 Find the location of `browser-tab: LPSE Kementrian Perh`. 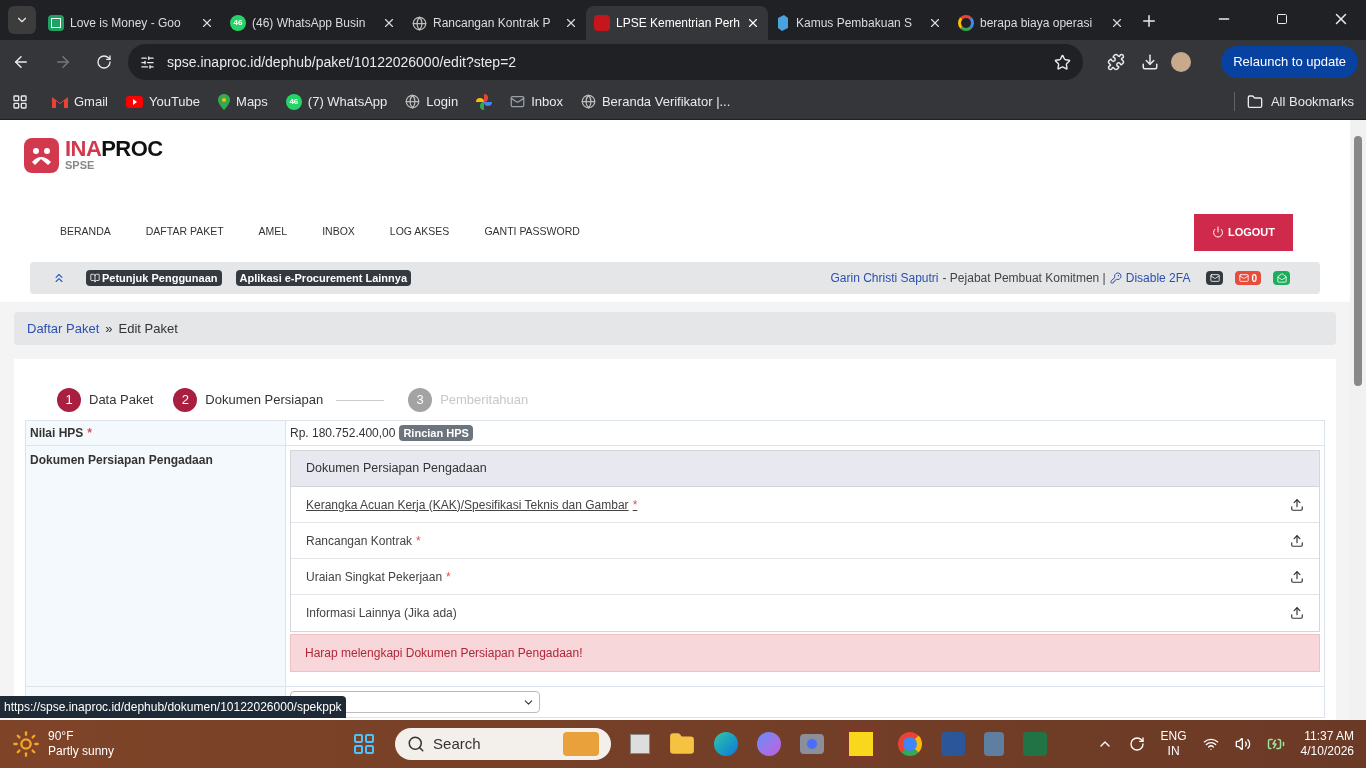

browser-tab: LPSE Kementrian Perh is located at coordinates (677, 23).